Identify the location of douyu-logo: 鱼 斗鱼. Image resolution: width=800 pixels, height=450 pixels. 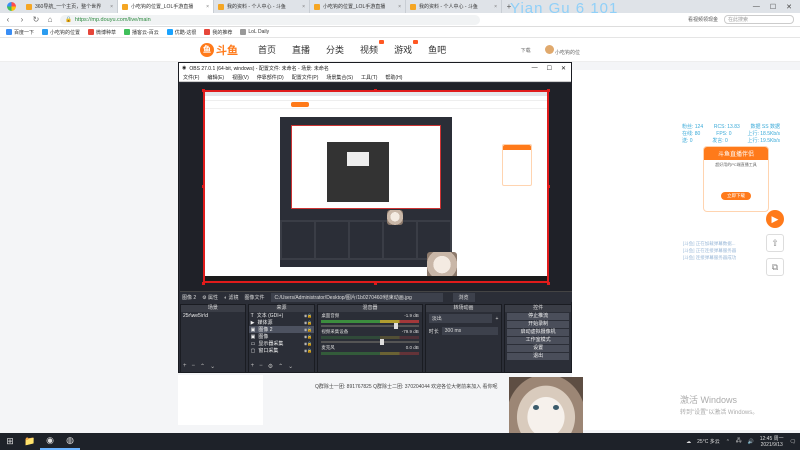
(219, 50).